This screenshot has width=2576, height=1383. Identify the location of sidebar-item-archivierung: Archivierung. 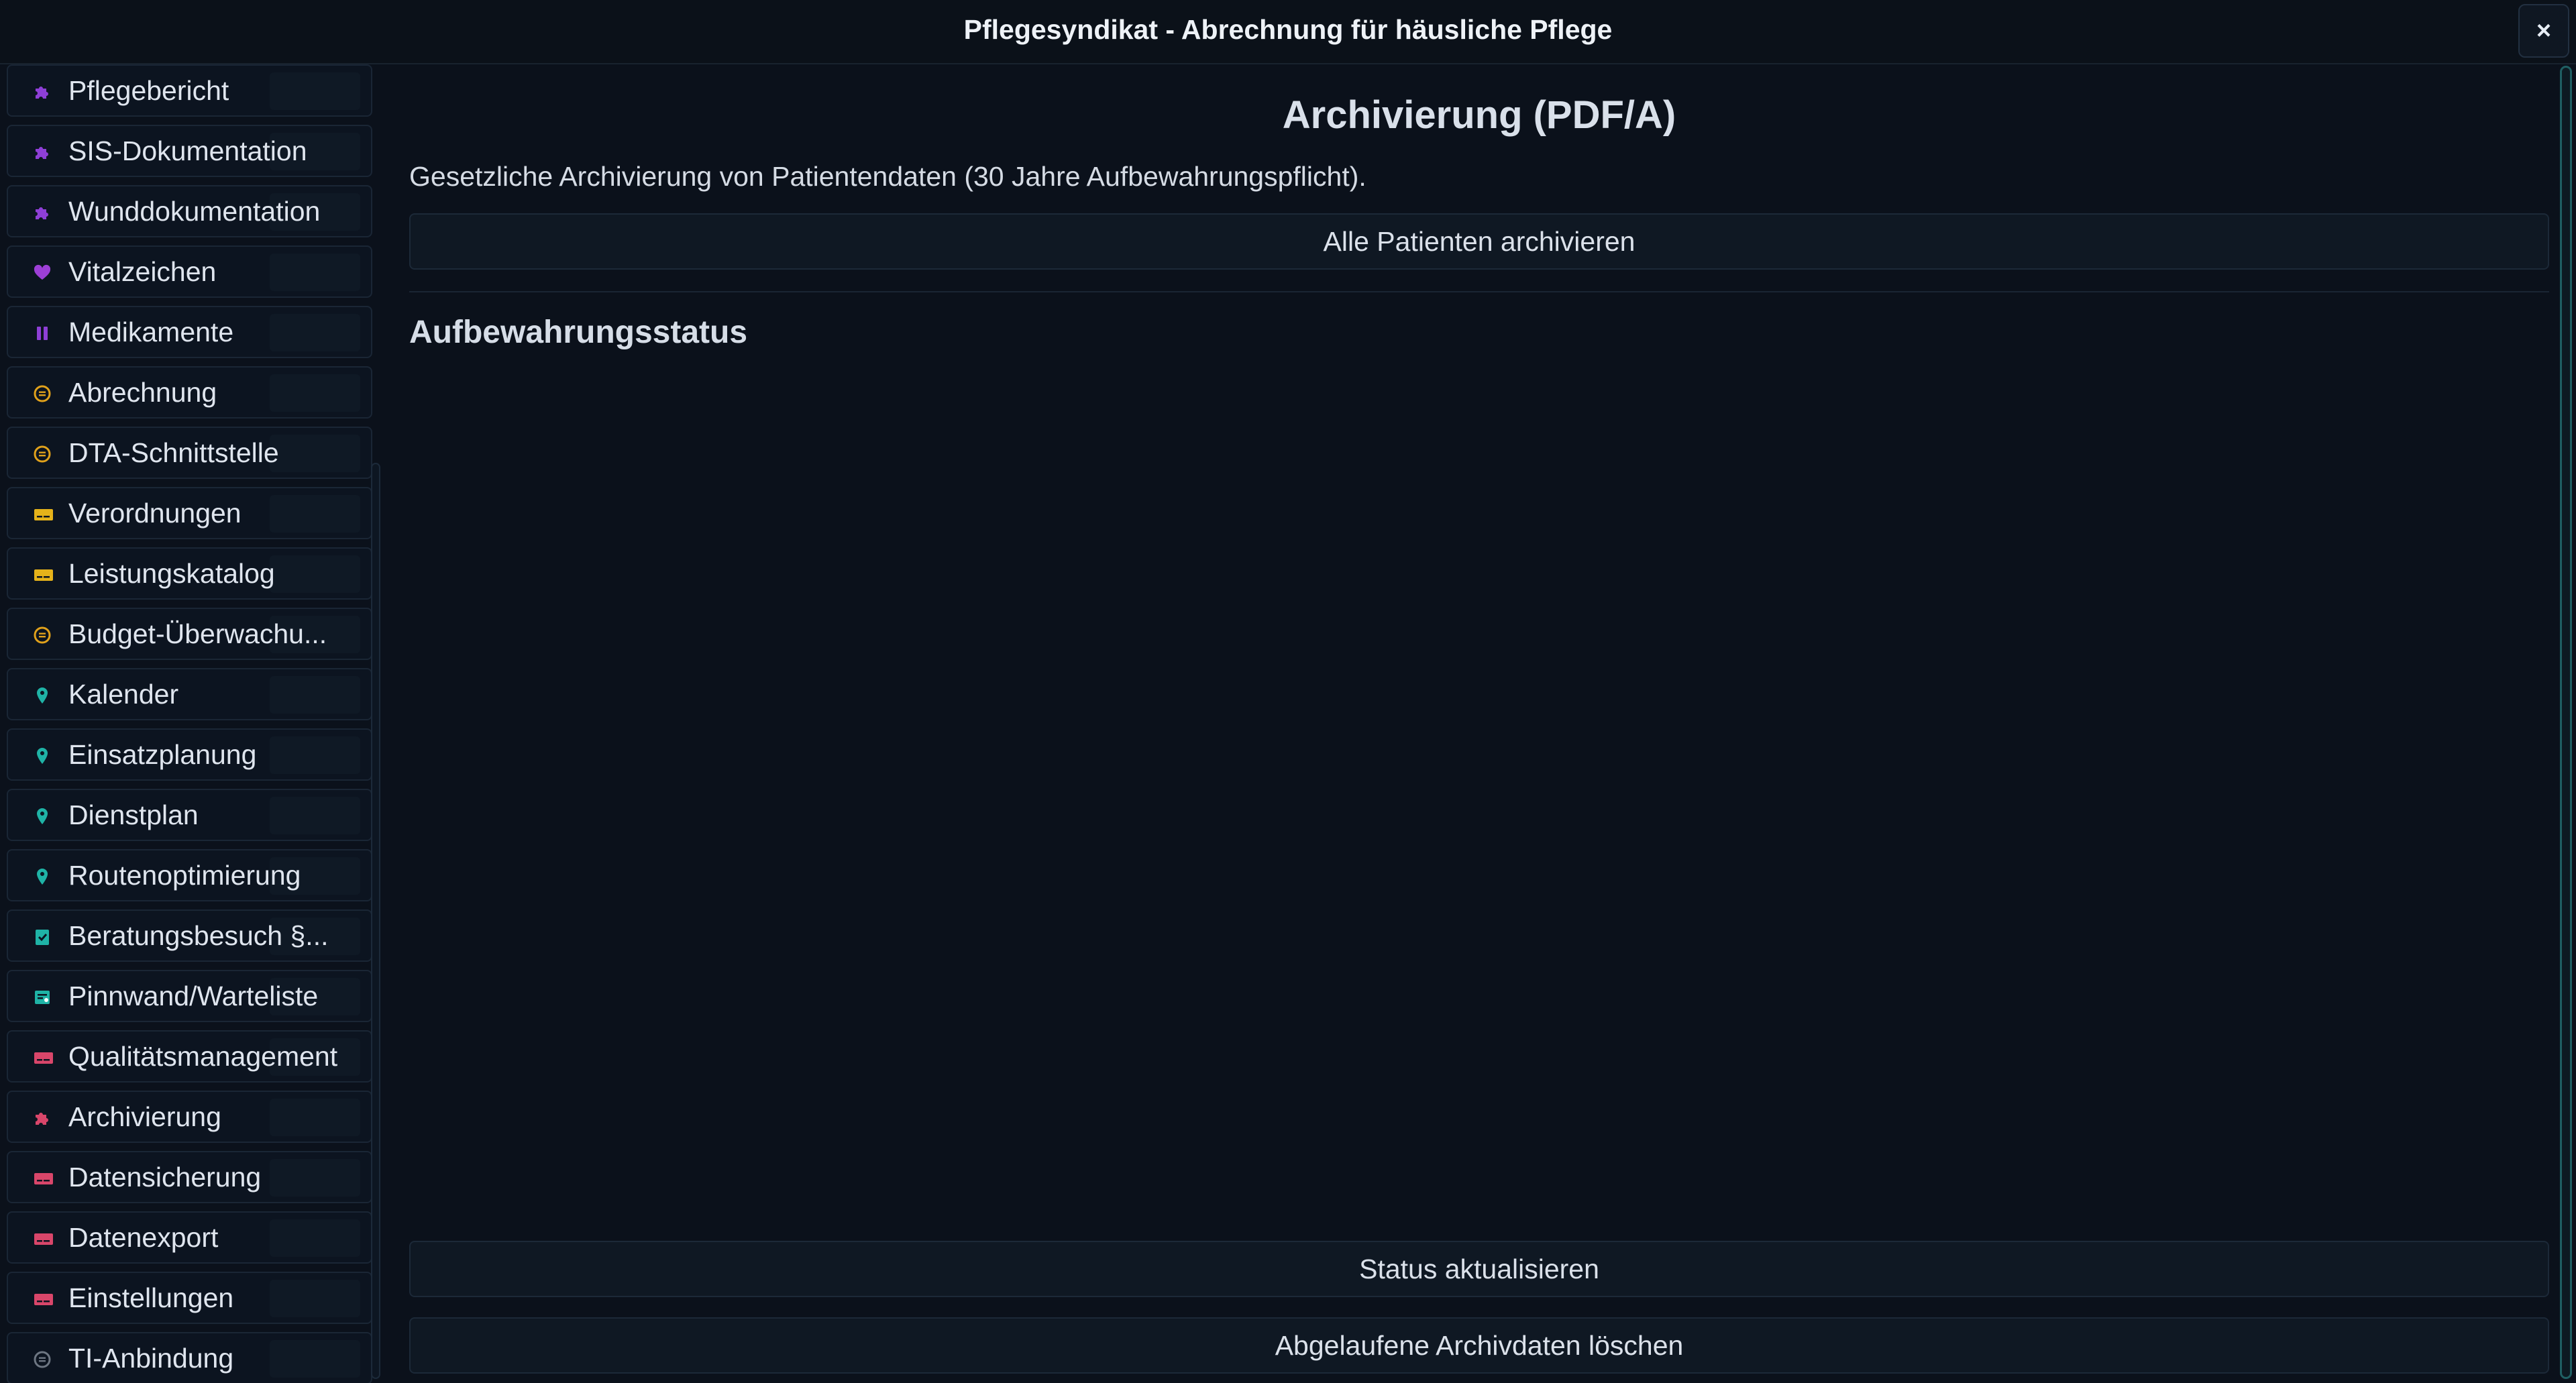
(189, 1117).